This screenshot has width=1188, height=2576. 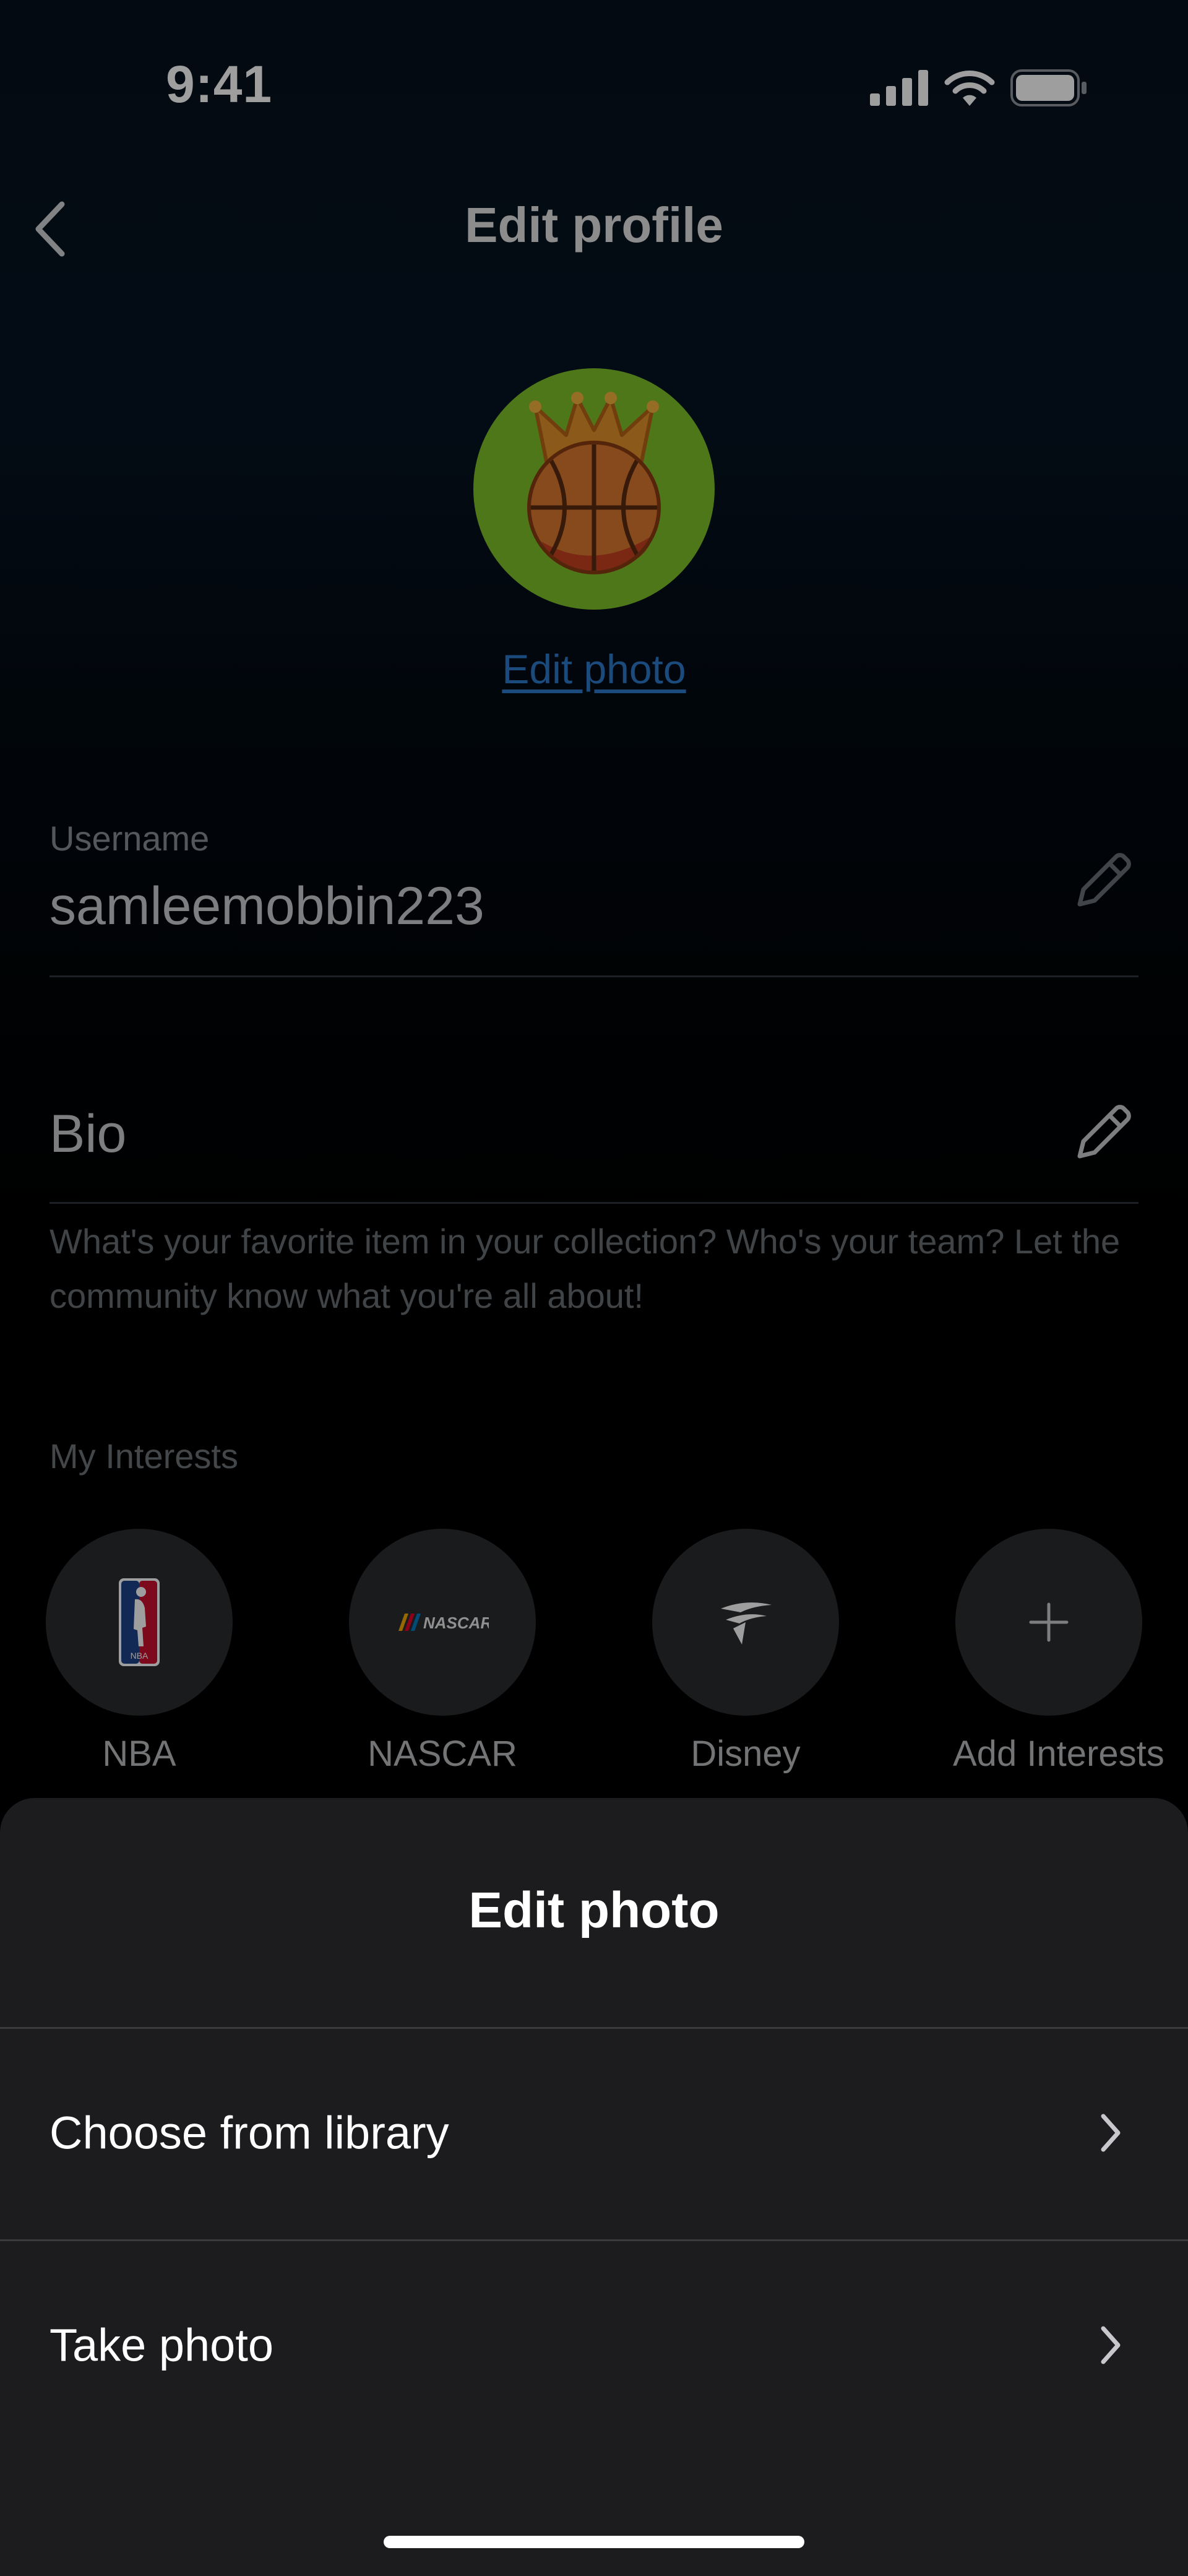 What do you see at coordinates (162, 2345) in the screenshot?
I see `option-label: Take photo` at bounding box center [162, 2345].